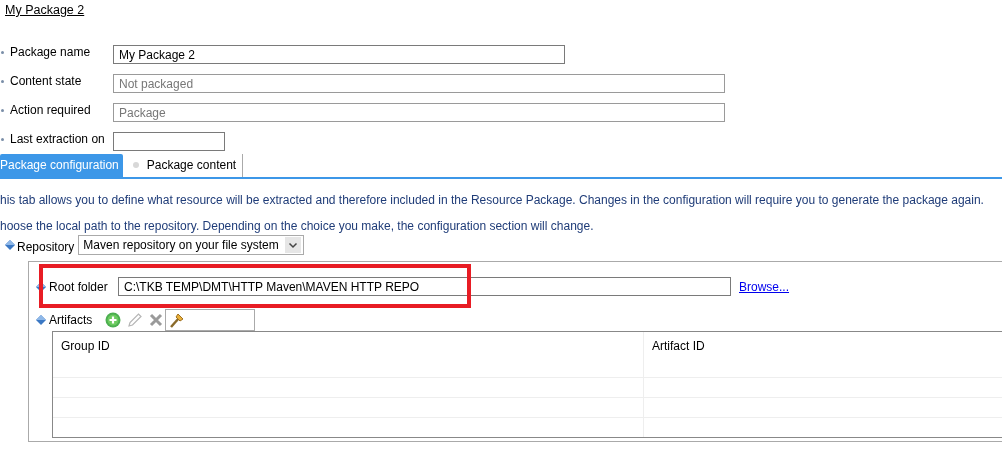 Image resolution: width=1002 pixels, height=462 pixels. Describe the element at coordinates (135, 319) in the screenshot. I see `pencil-icon` at that location.